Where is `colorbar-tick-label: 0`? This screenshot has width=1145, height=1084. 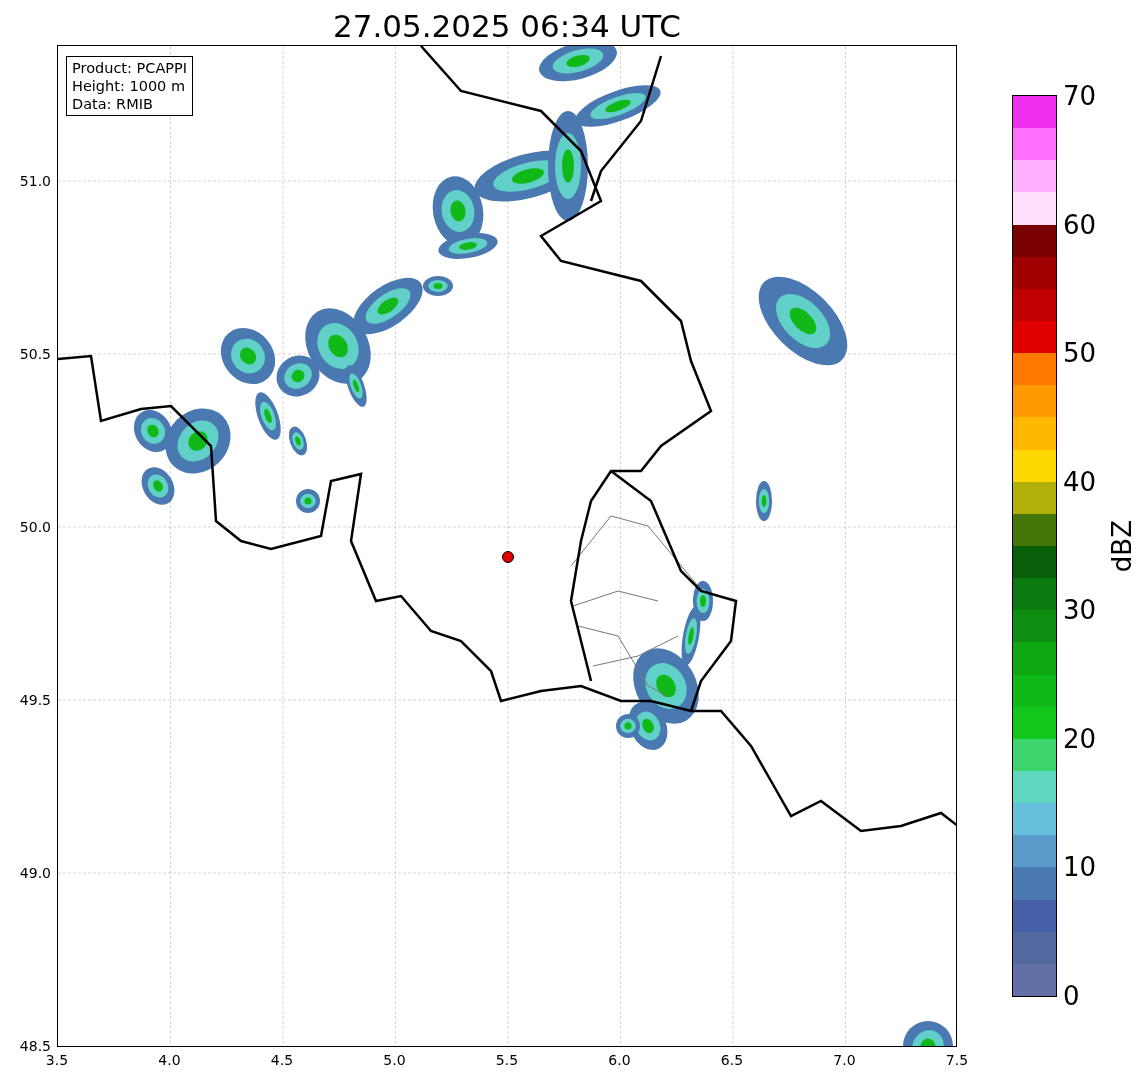
colorbar-tick-label: 0 is located at coordinates (1071, 996).